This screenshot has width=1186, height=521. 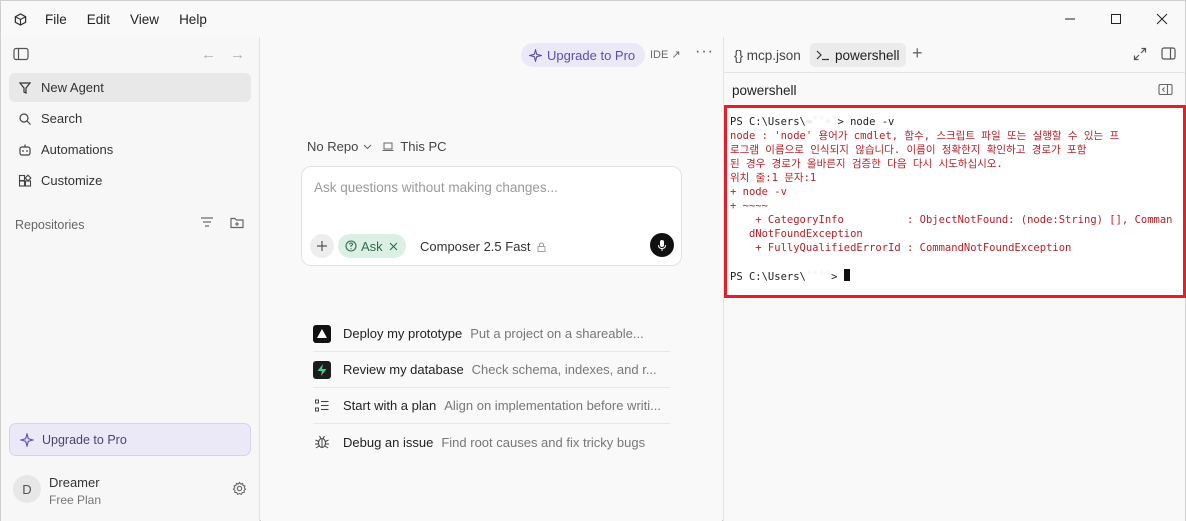 I want to click on forward-arrow-icon: →, so click(x=237, y=54).